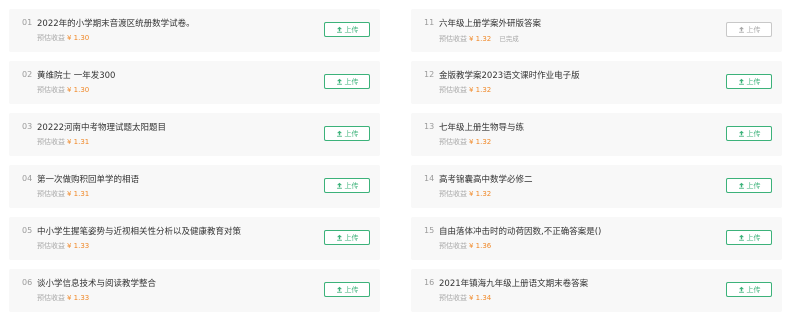  I want to click on document-title: 谈小学信息技术与阅读教学整合, so click(177, 283).